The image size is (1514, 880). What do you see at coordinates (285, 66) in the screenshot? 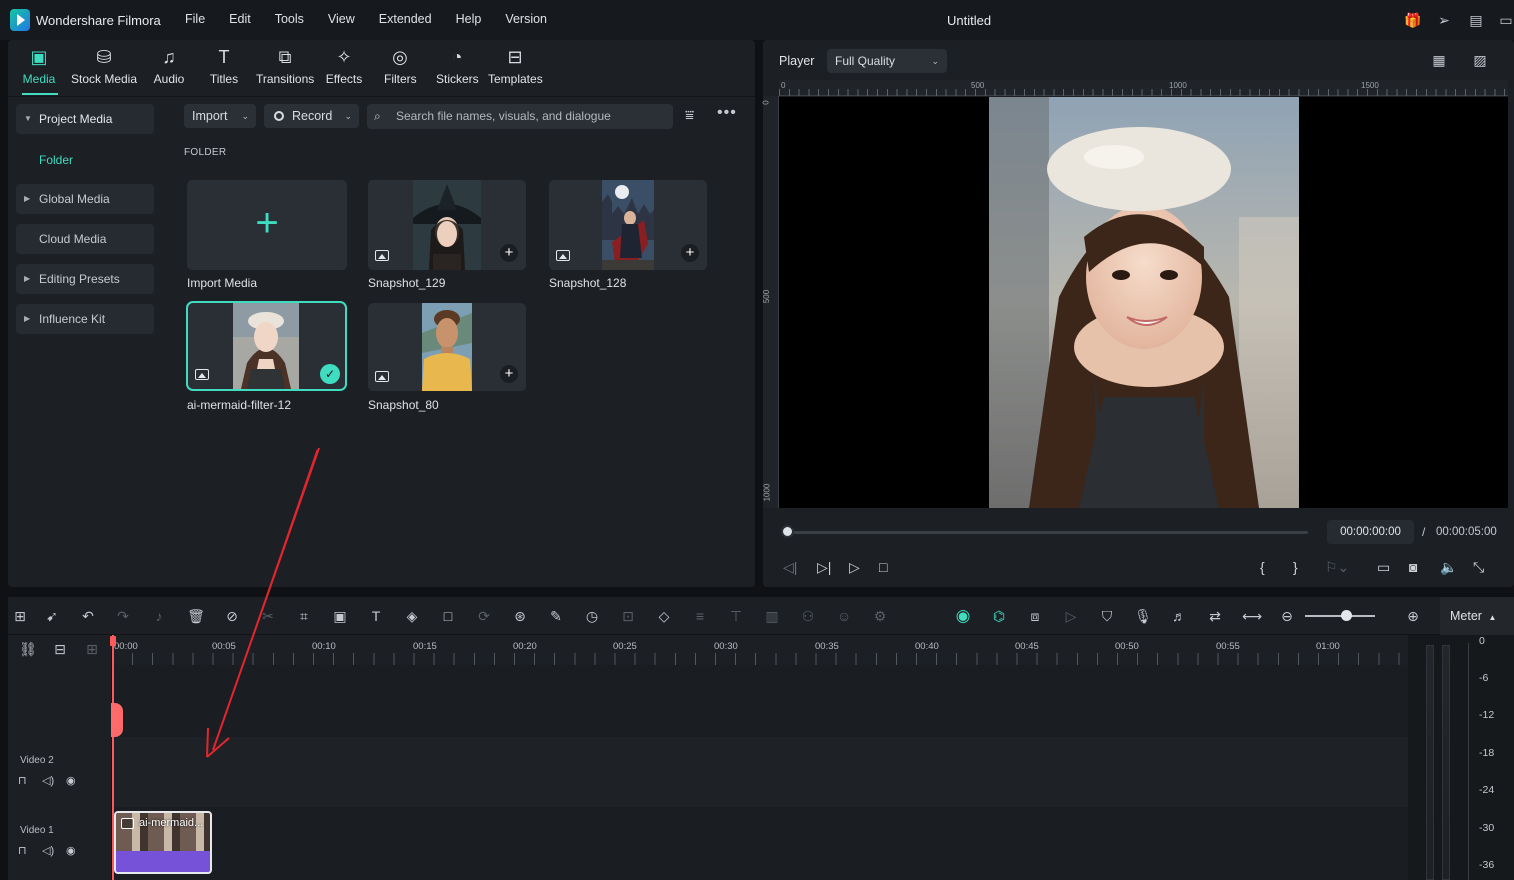
I see `tab-transitions: ⧉ Transitions` at bounding box center [285, 66].